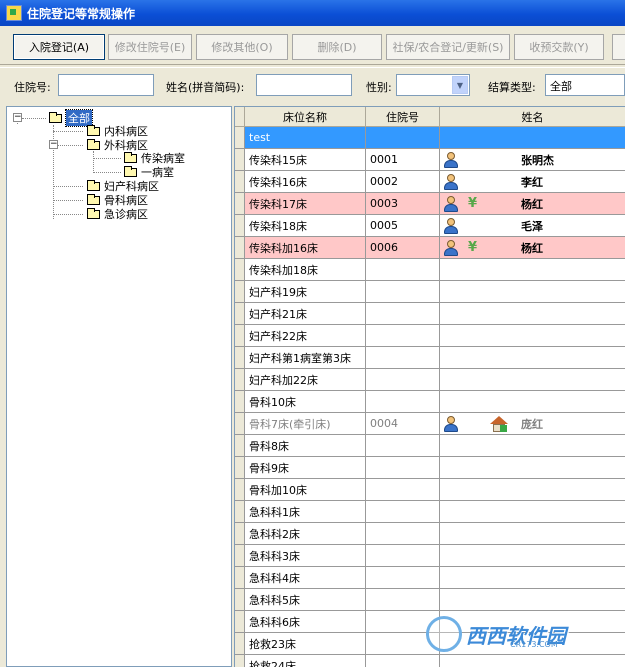 The image size is (625, 667). What do you see at coordinates (430, 512) in the screenshot?
I see `table-row: 急科科1床` at bounding box center [430, 512].